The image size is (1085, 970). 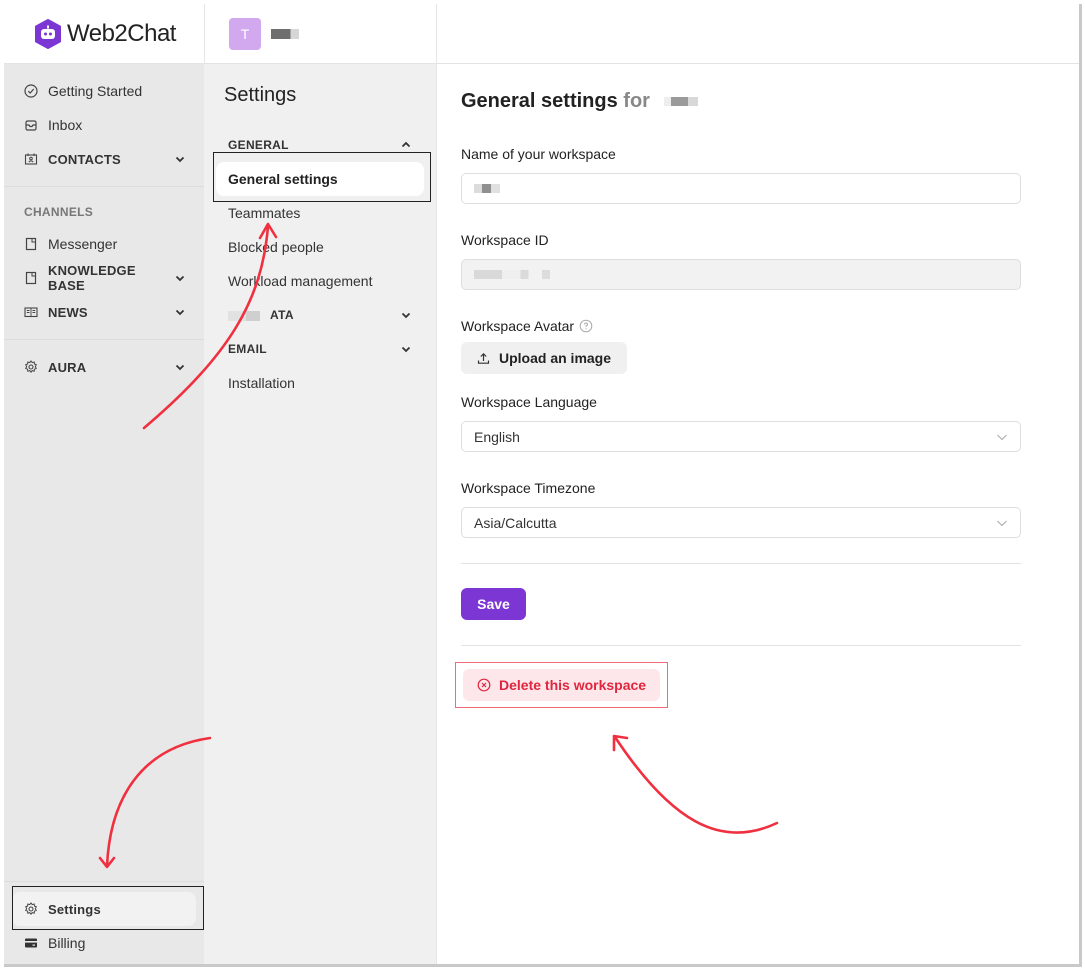 I want to click on sidebar-item-billing: Billing, so click(x=104, y=943).